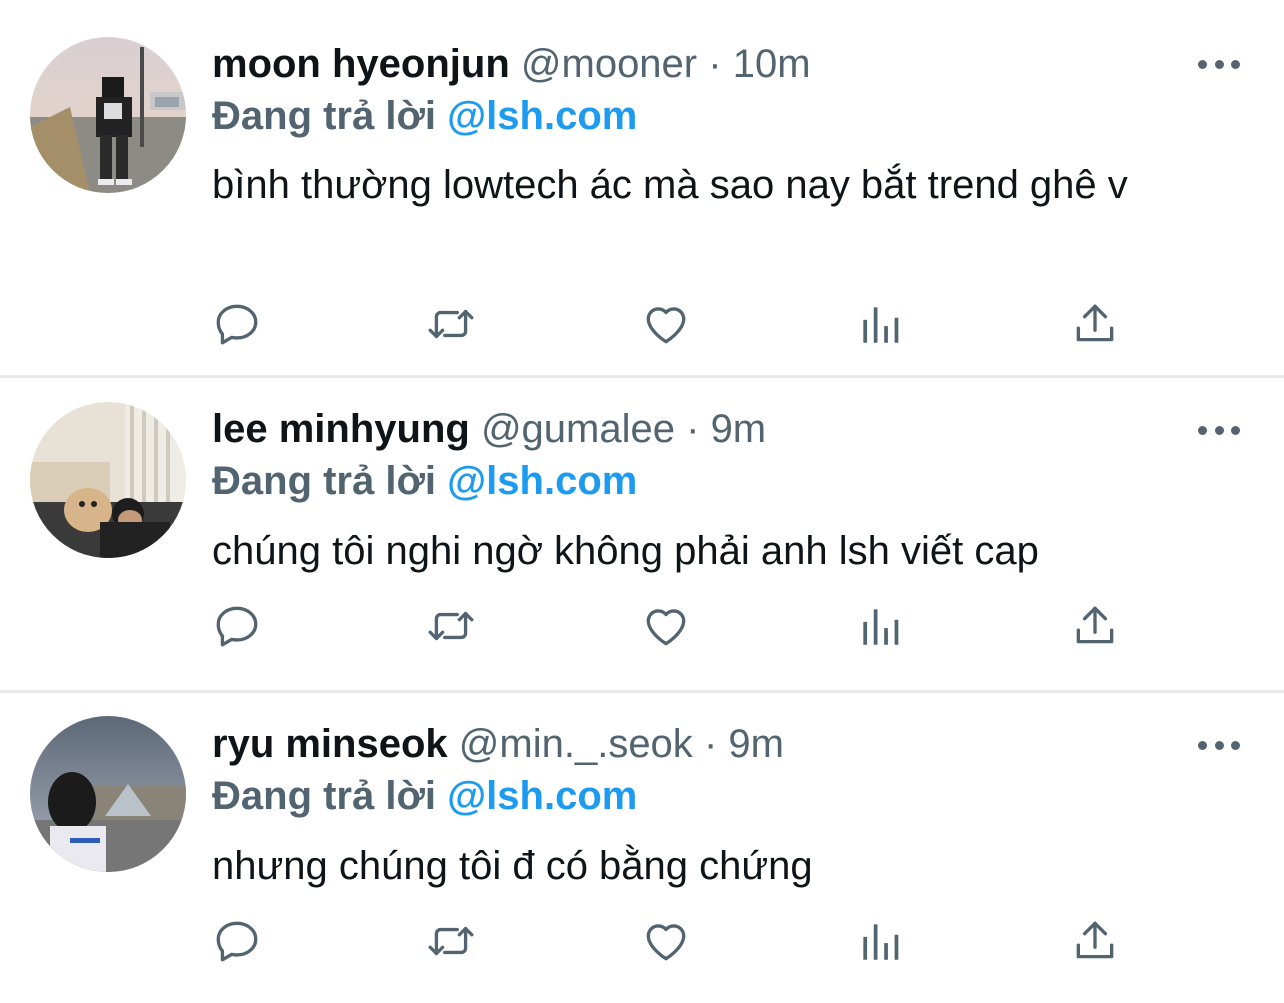 This screenshot has width=1284, height=1003. I want to click on tweet-text: nhưng chúng tôi đ có bằng chứng, so click(512, 866).